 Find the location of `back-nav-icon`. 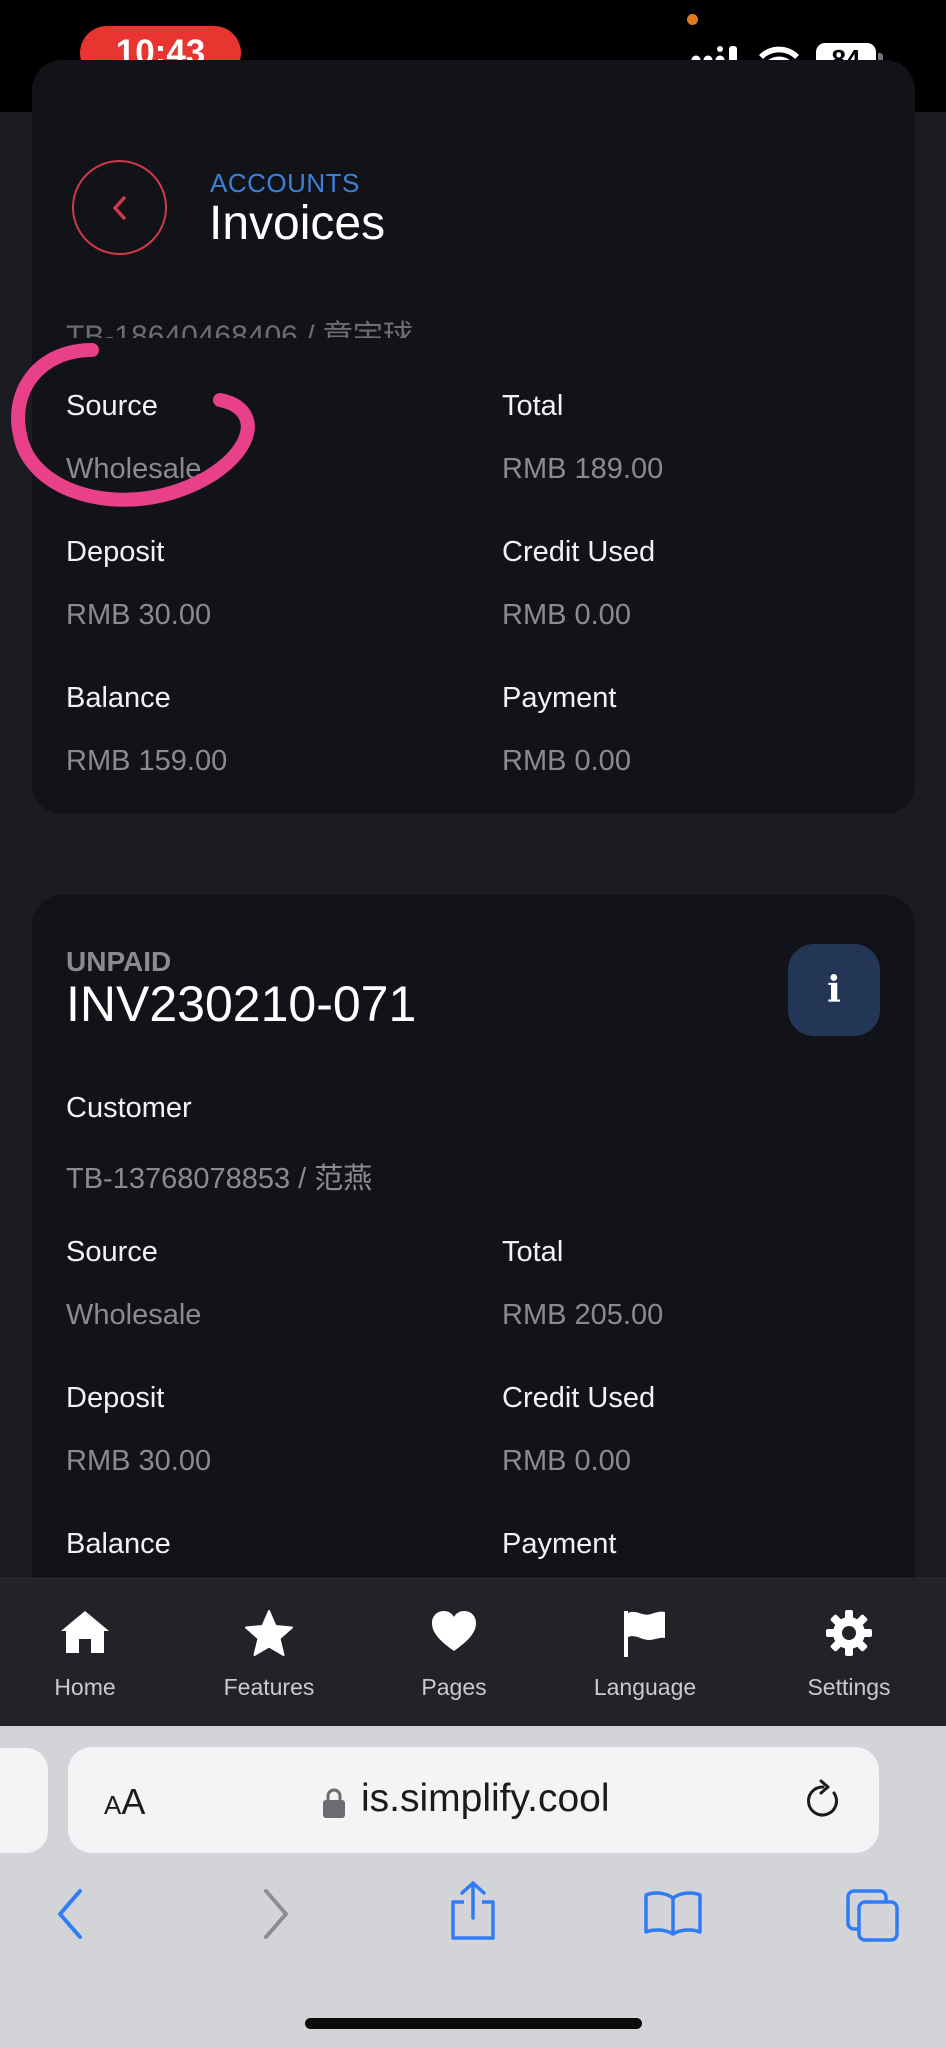

back-nav-icon is located at coordinates (70, 1914).